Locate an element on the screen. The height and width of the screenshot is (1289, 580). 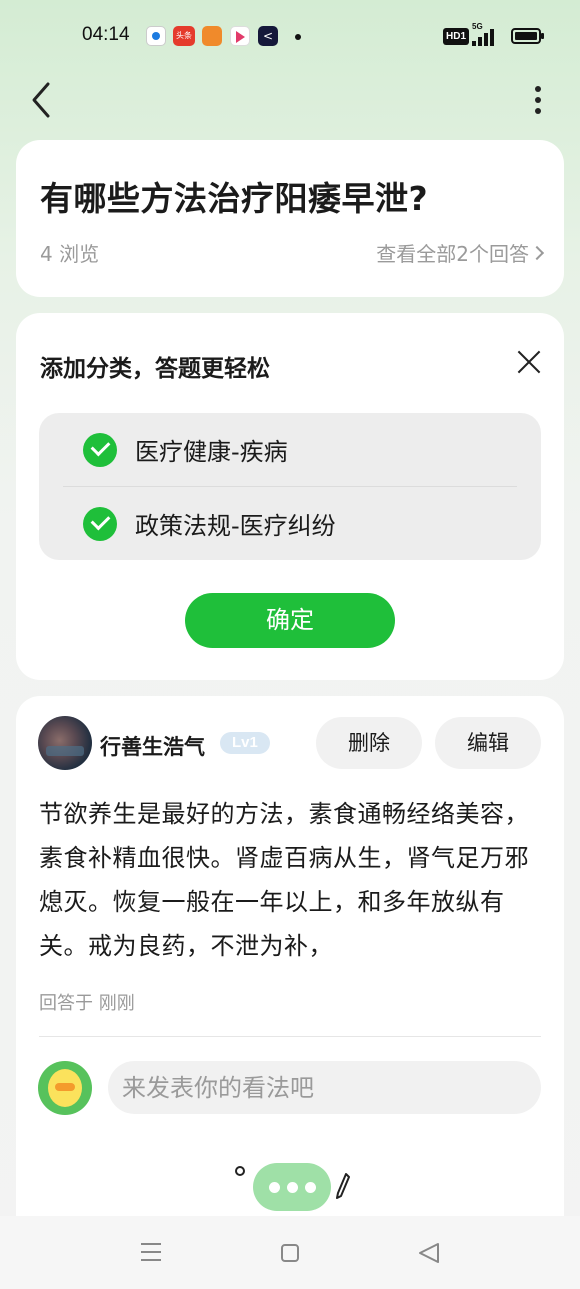
category-label: 政策法规-医疗纠纷 is located at coordinates (235, 526).